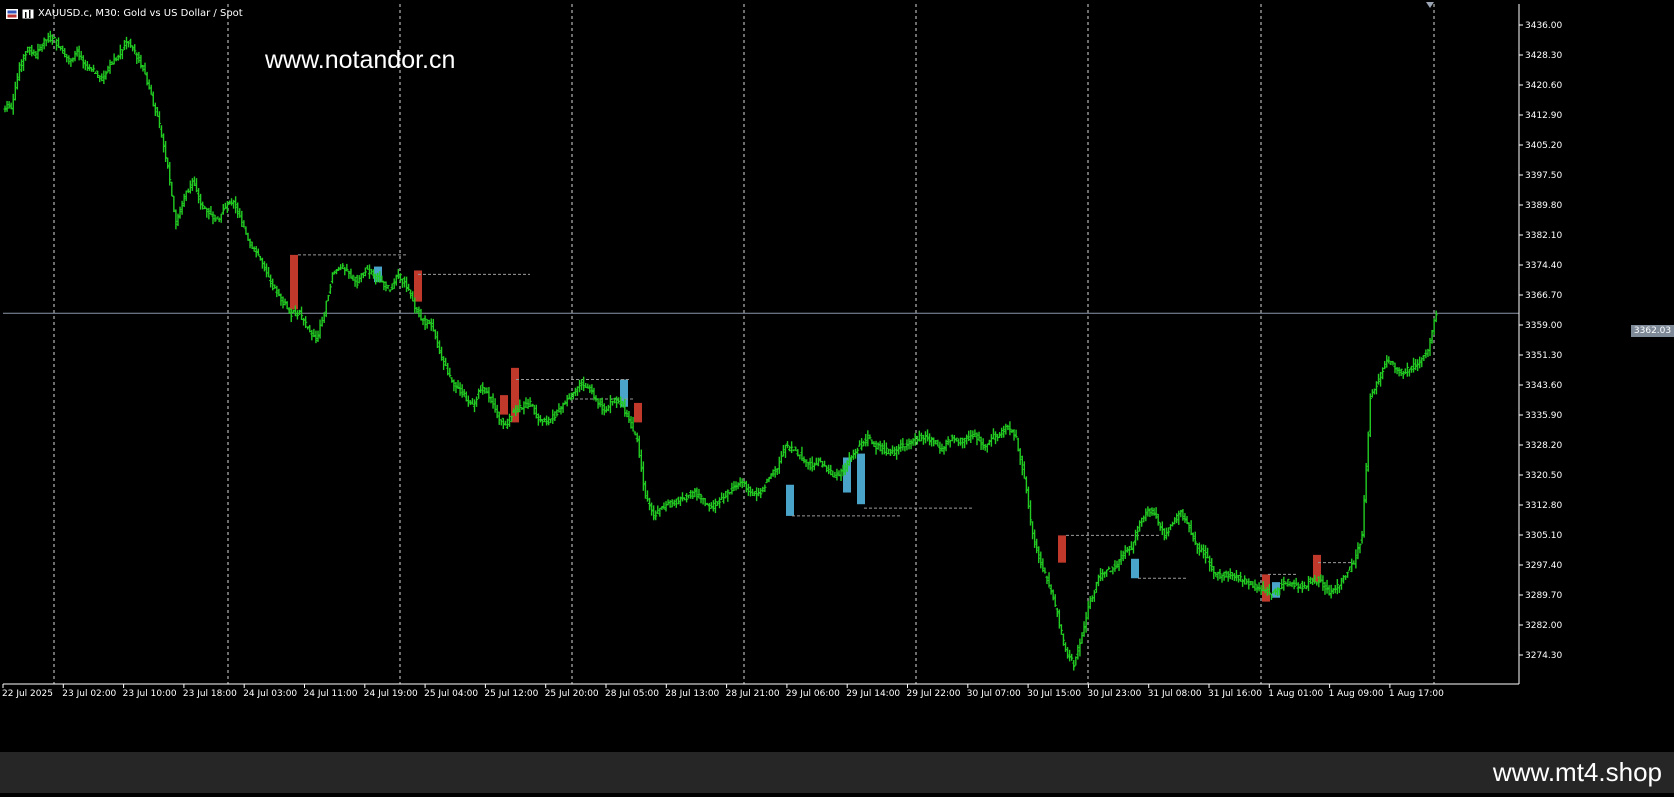  I want to click on y-tick-label: 3374.40, so click(1543, 266).